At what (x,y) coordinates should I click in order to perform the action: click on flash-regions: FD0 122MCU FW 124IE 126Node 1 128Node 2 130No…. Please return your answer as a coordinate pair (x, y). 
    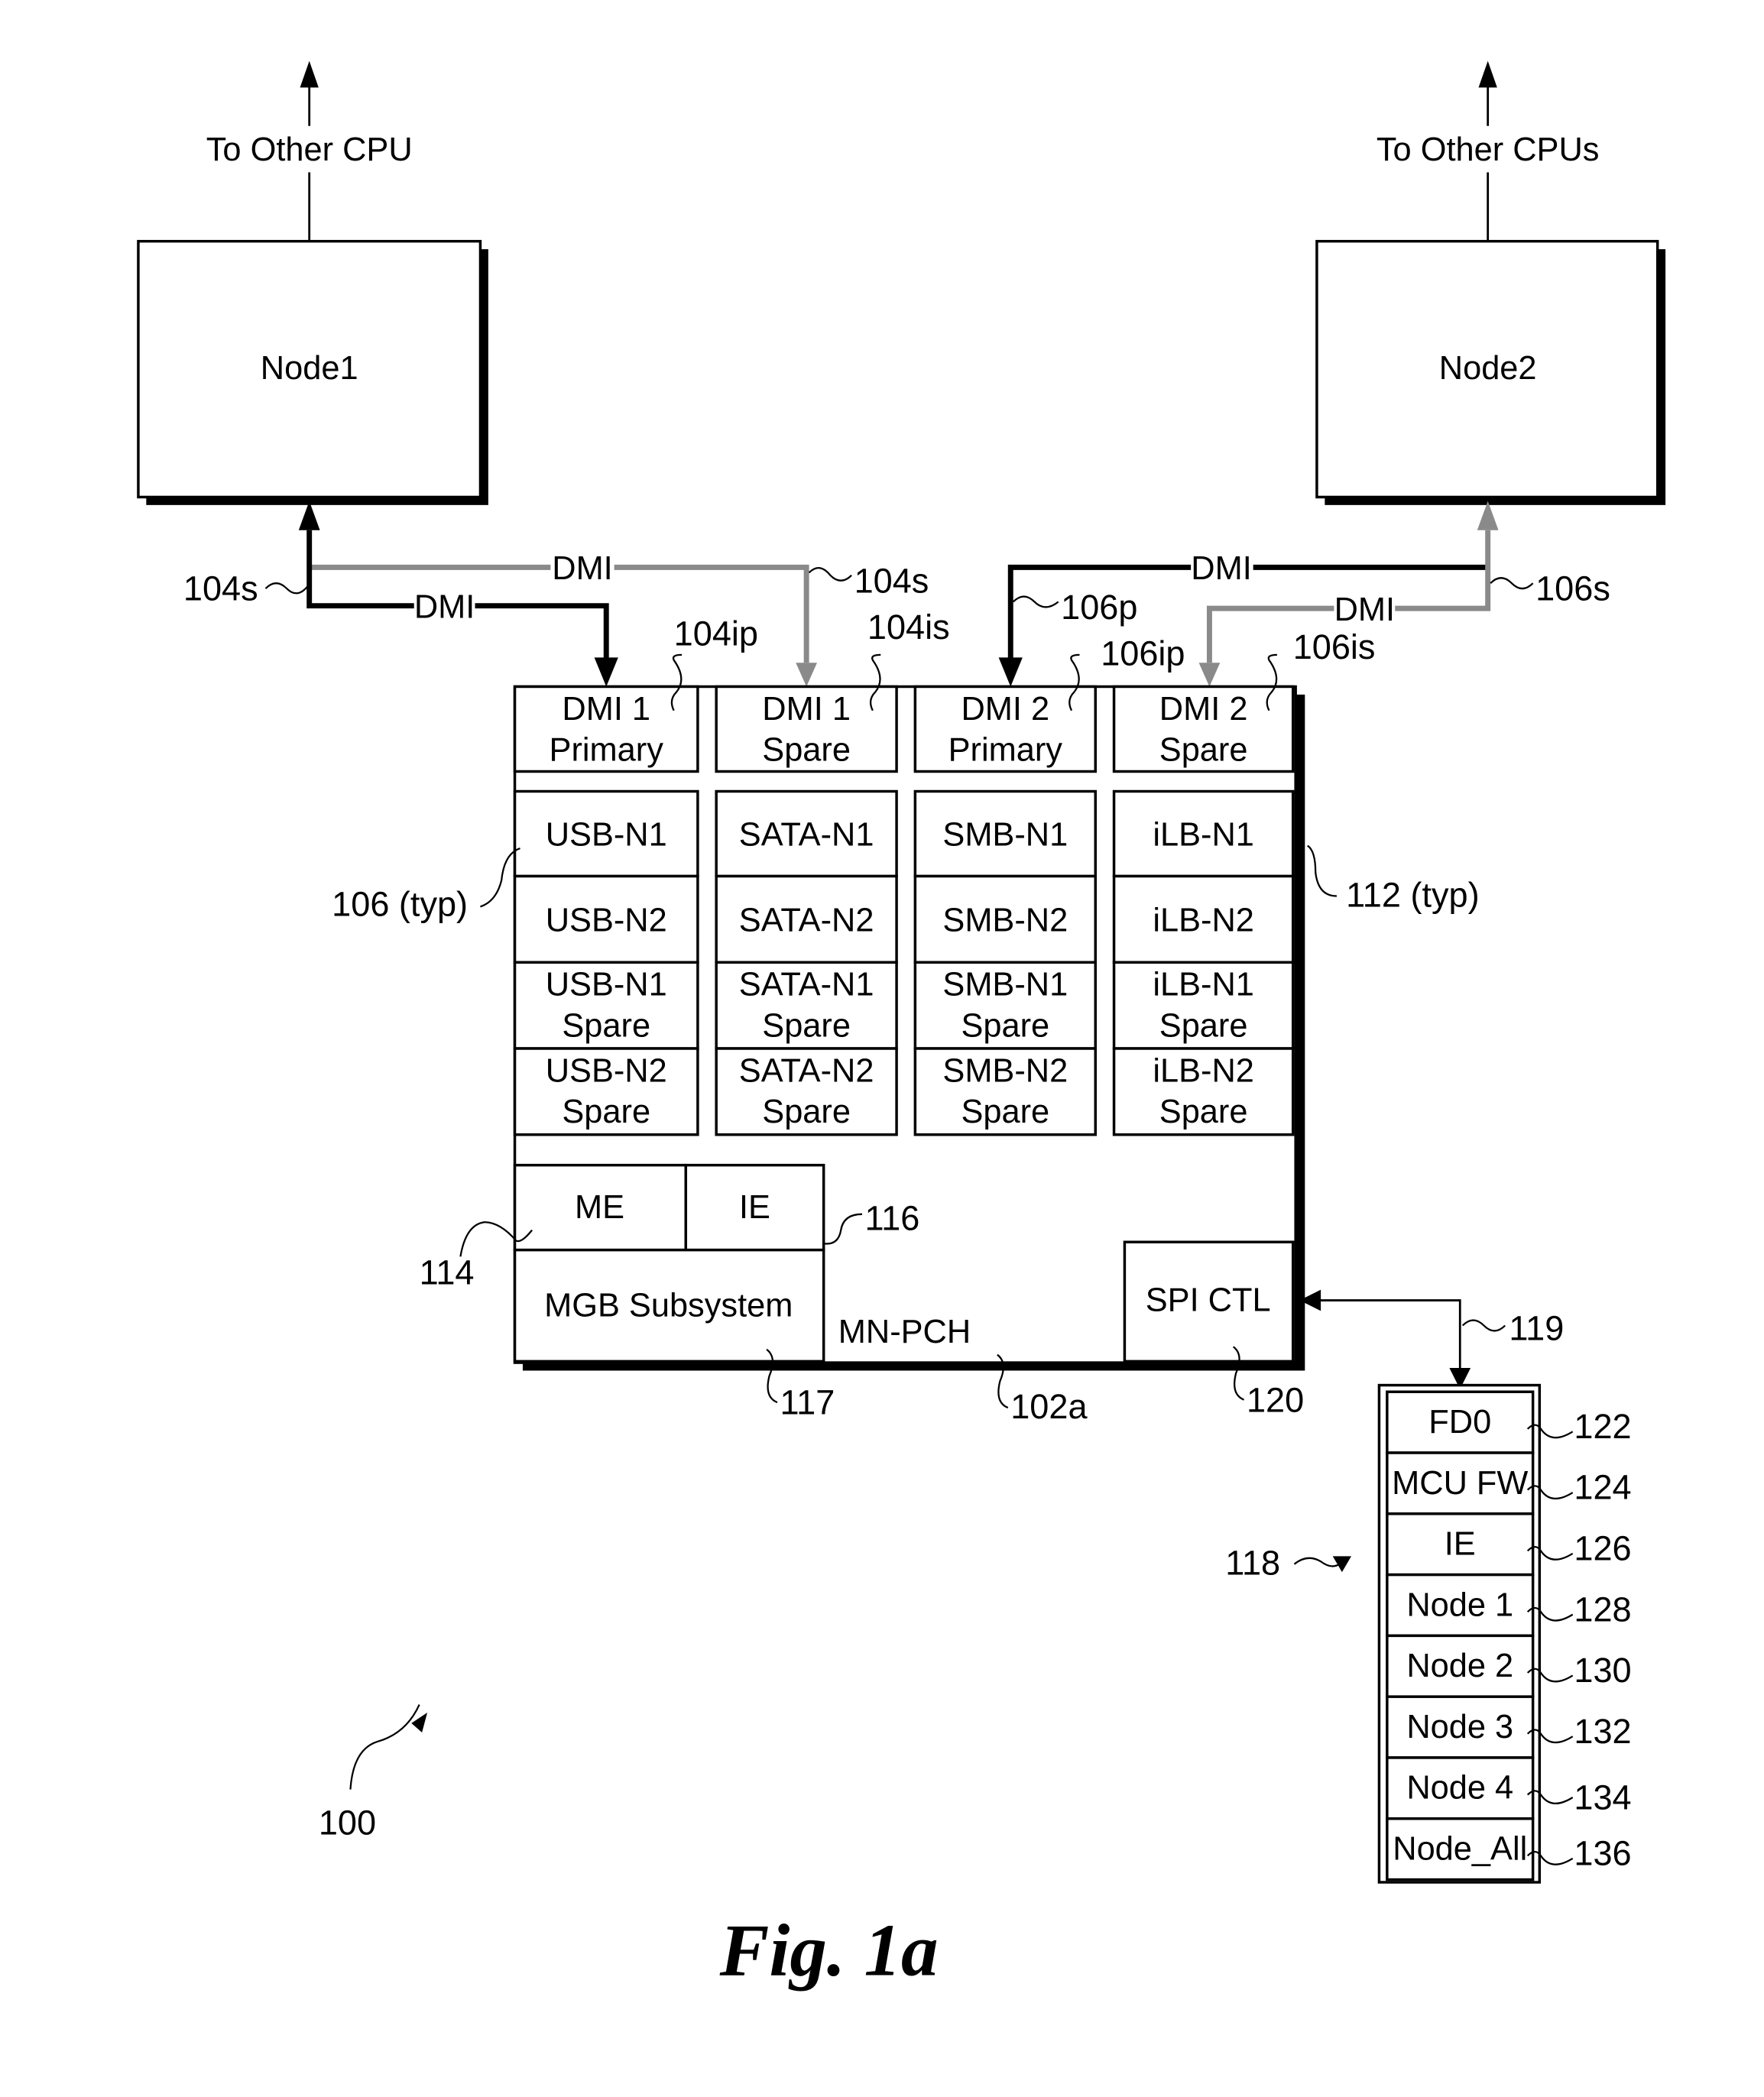
    Looking at the image, I should click on (1509, 1635).